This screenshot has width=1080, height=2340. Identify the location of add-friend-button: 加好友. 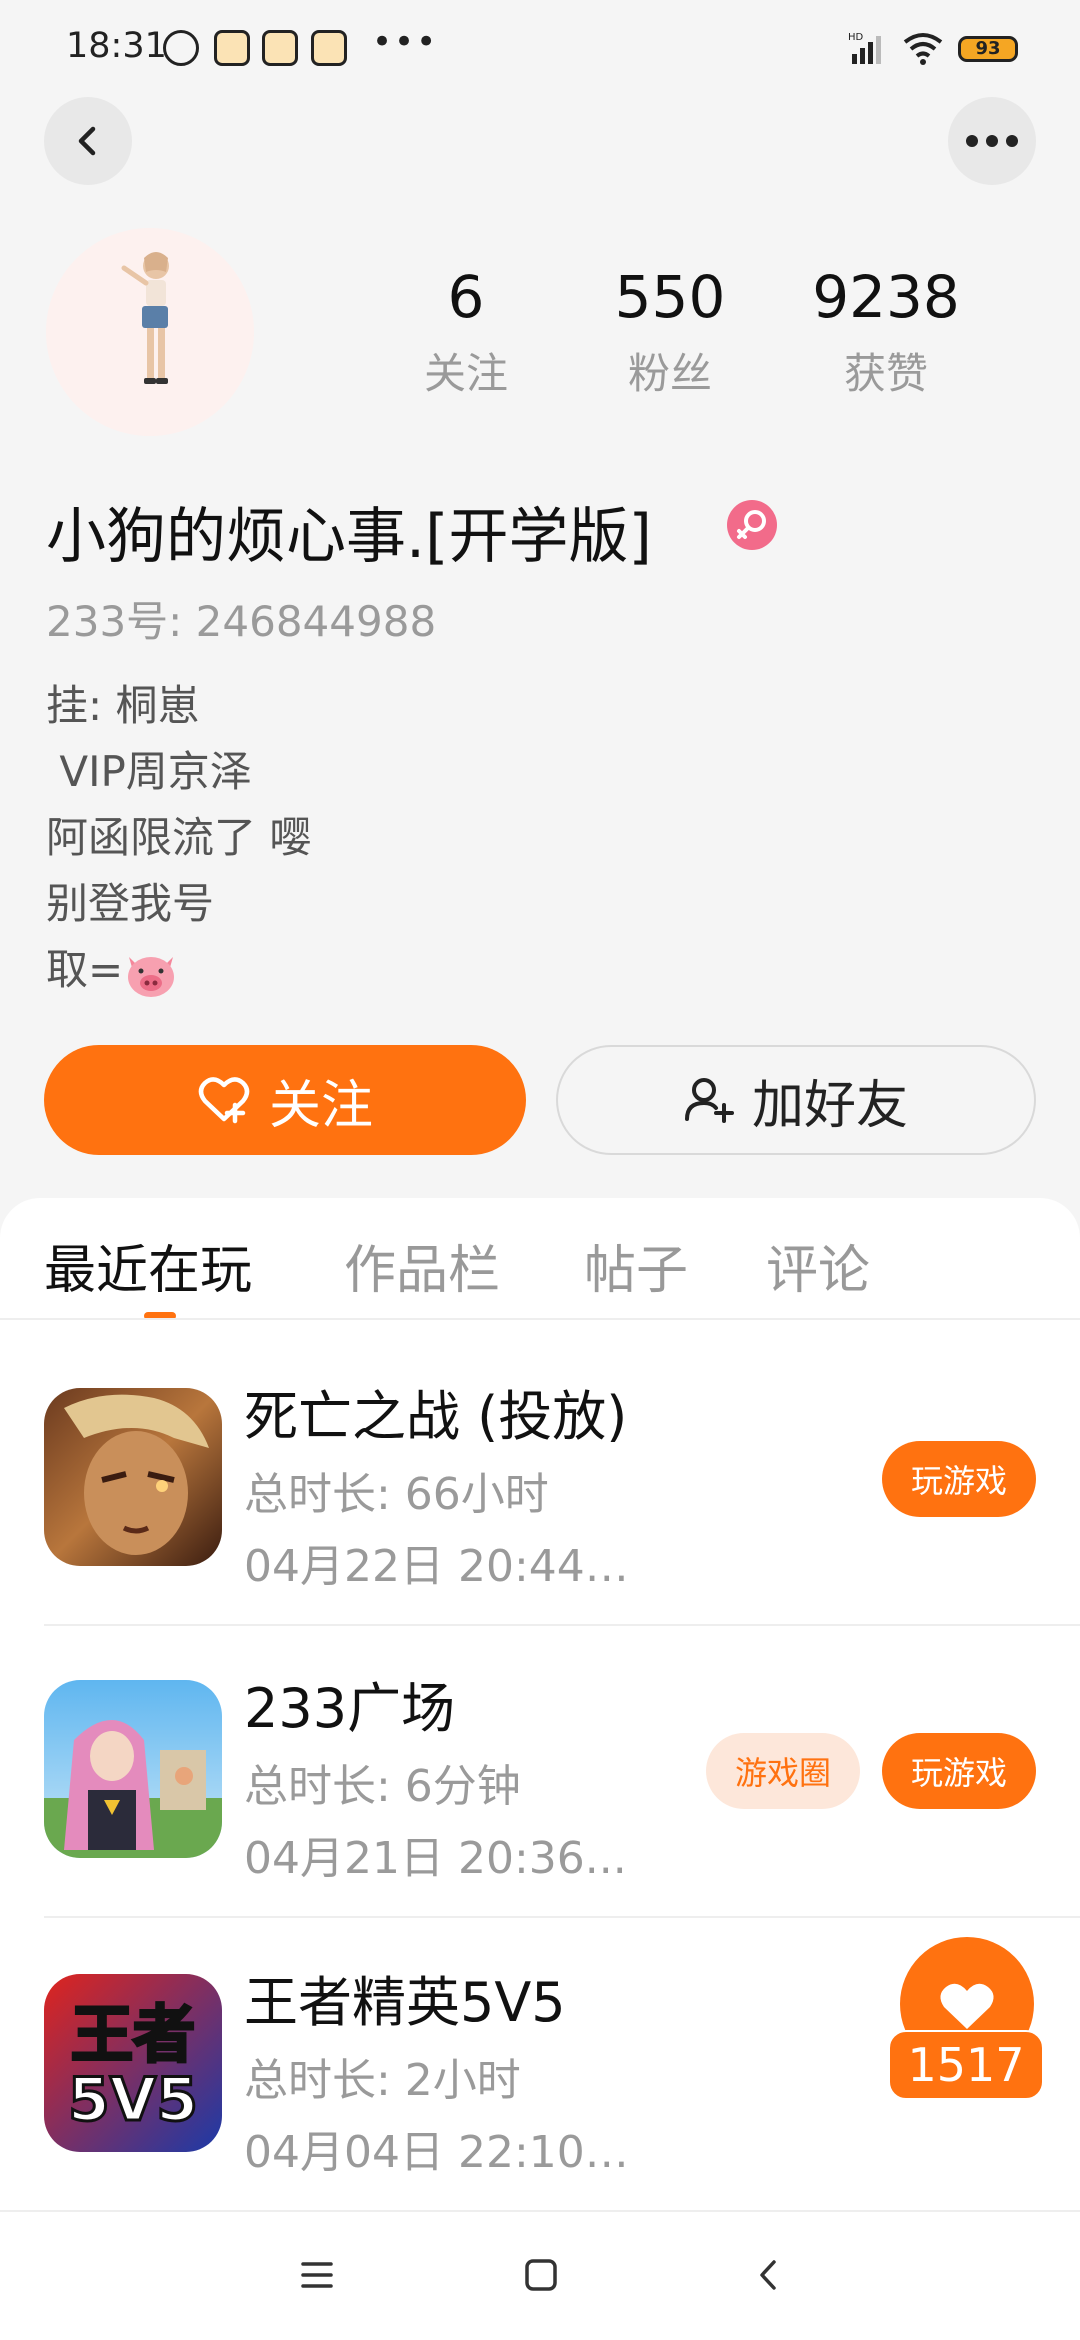
(796, 1100).